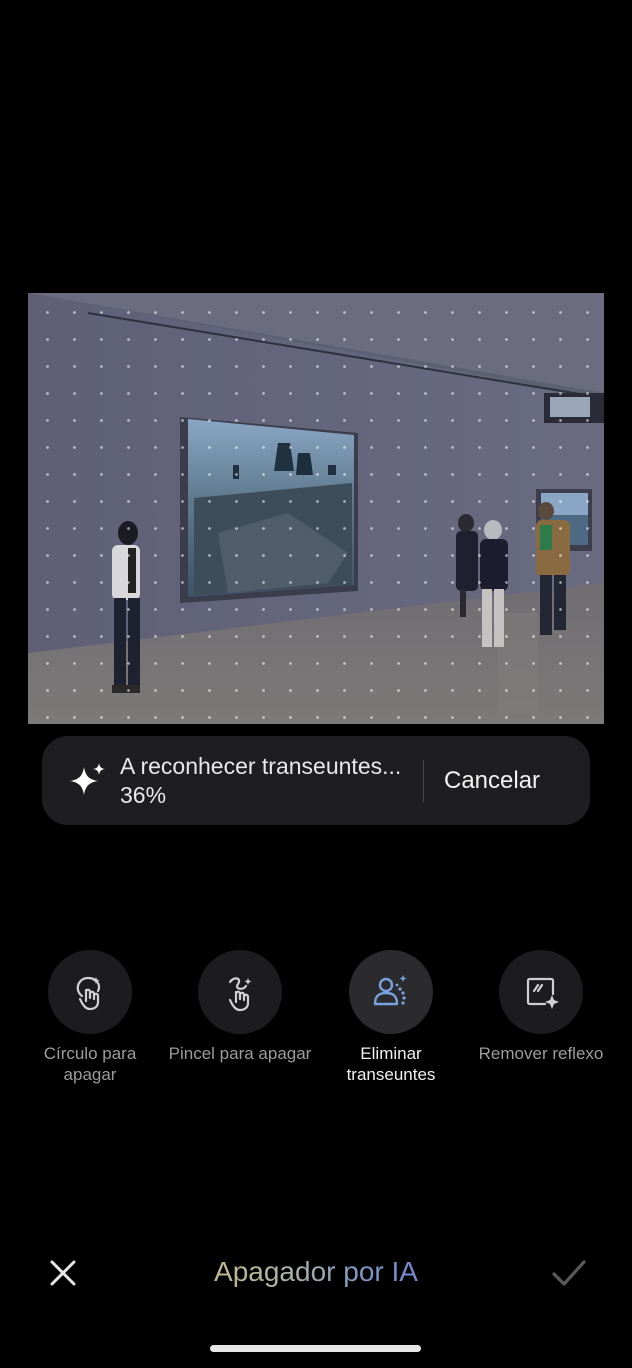 The image size is (632, 1368). What do you see at coordinates (316, 1272) in the screenshot?
I see `editor-title: Apagador por IA` at bounding box center [316, 1272].